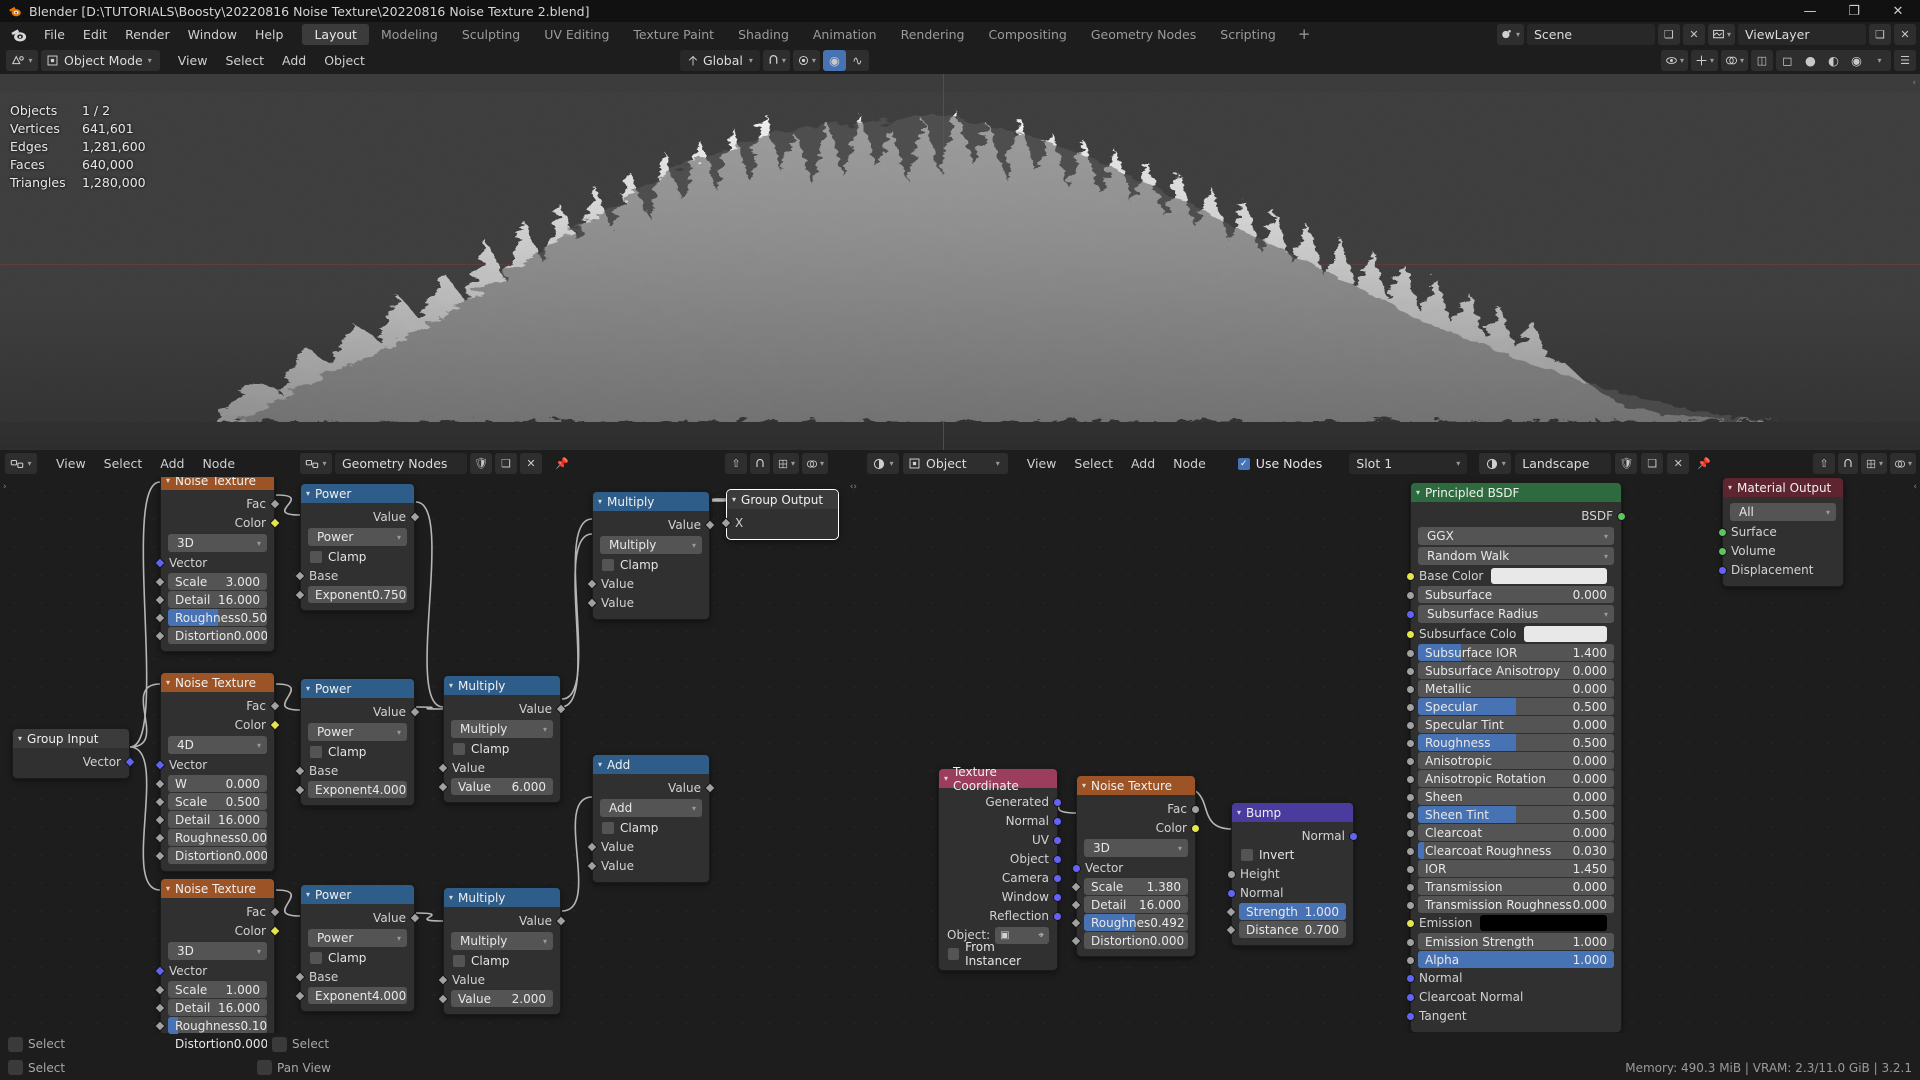 This screenshot has width=1920, height=1080. Describe the element at coordinates (1516, 941) in the screenshot. I see `node-value-slider: Emission Strength 1.000` at that location.